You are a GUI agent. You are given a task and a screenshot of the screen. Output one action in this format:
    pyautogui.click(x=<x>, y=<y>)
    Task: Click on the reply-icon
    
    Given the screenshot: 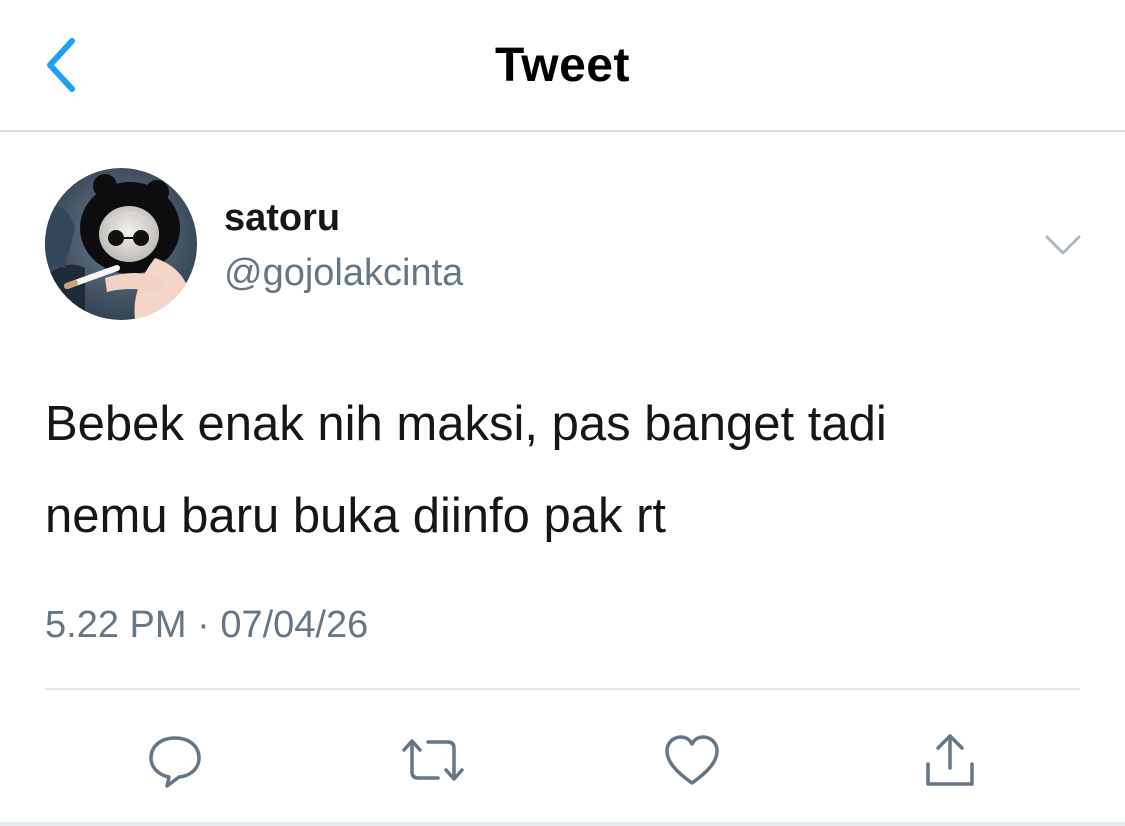 What is the action you would take?
    pyautogui.click(x=175, y=762)
    